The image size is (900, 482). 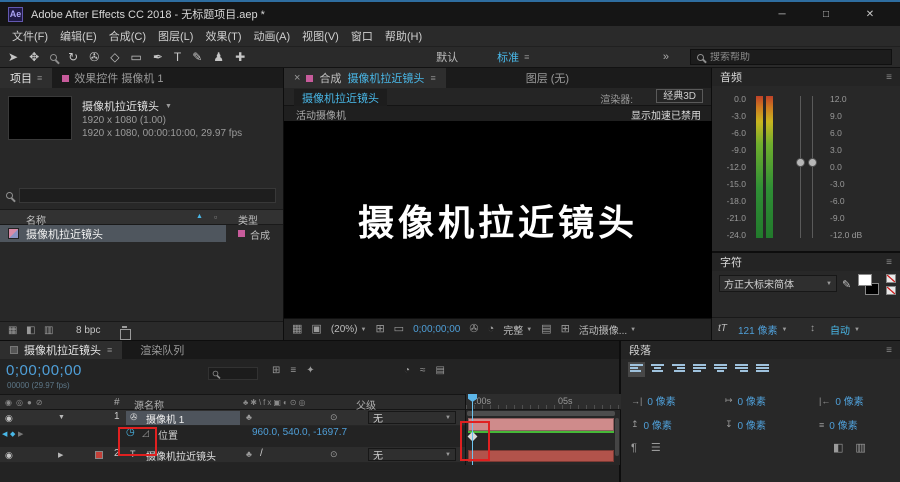 What do you see at coordinates (197, 57) in the screenshot?
I see `brush-tool: ✎` at bounding box center [197, 57].